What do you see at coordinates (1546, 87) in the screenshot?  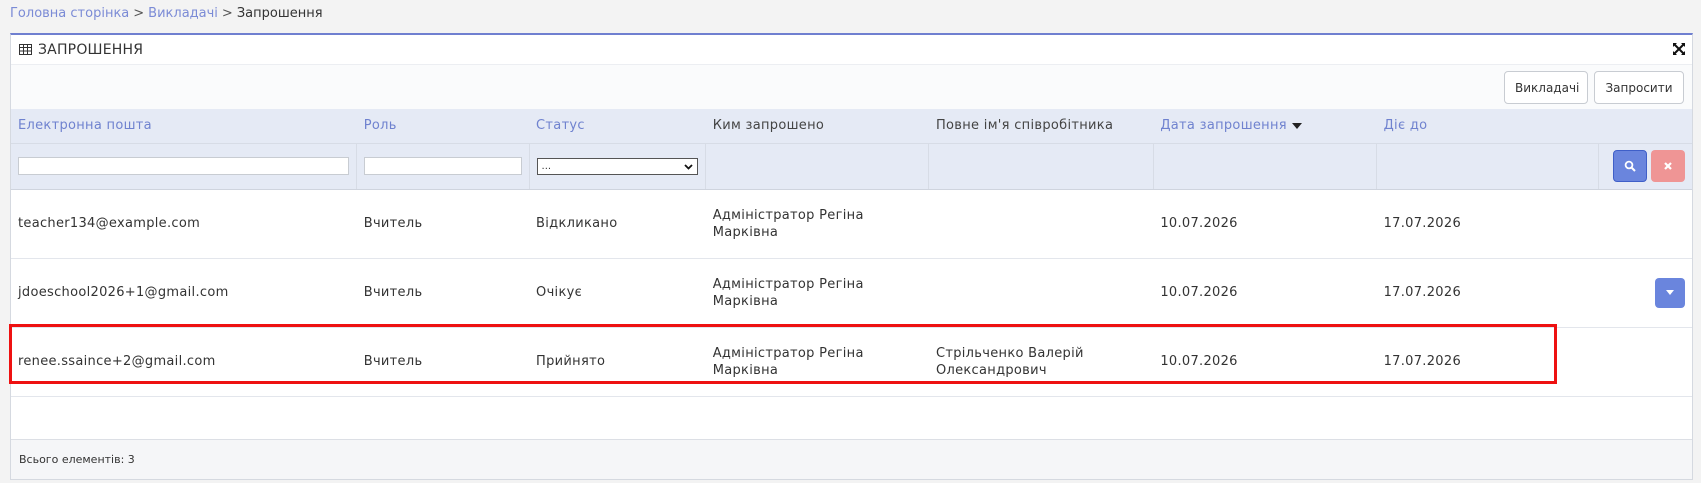 I see `teachers-button: Викладачі` at bounding box center [1546, 87].